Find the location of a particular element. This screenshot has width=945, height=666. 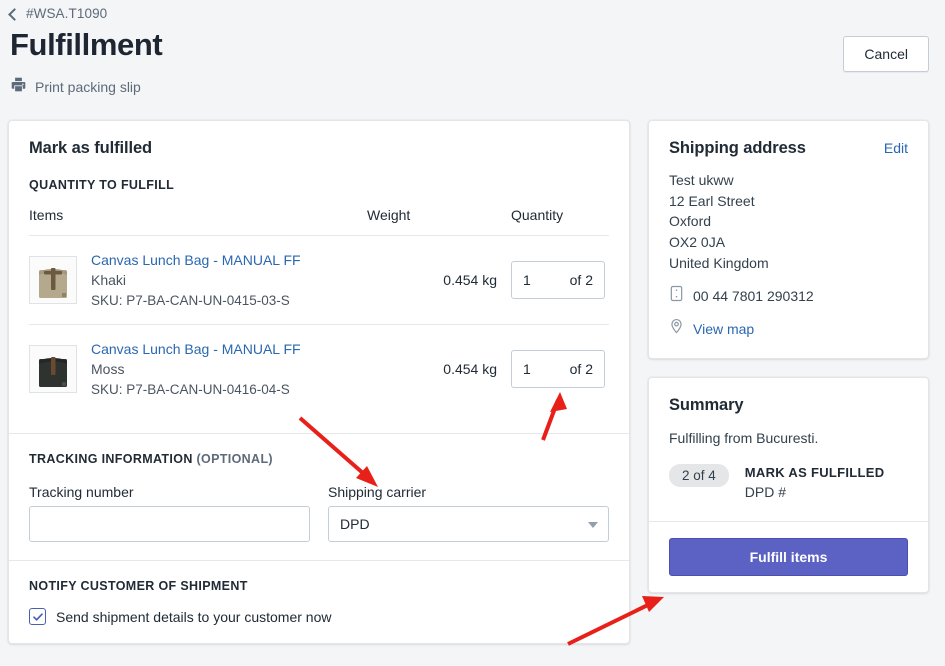

phone-row: 00 44 7801 290312 is located at coordinates (788, 296).